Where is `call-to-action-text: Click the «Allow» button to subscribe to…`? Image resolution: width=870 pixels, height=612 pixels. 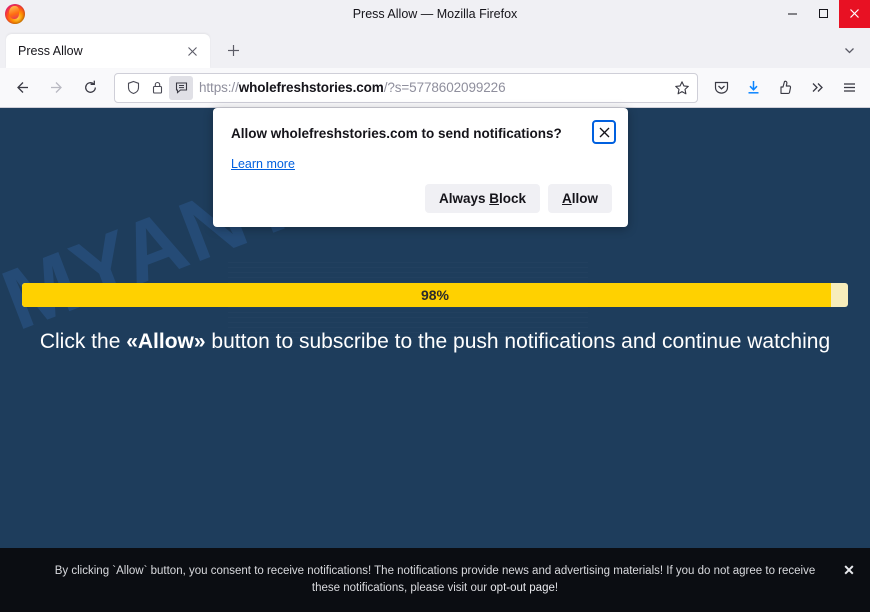 call-to-action-text: Click the «Allow» button to subscribe to… is located at coordinates (435, 342).